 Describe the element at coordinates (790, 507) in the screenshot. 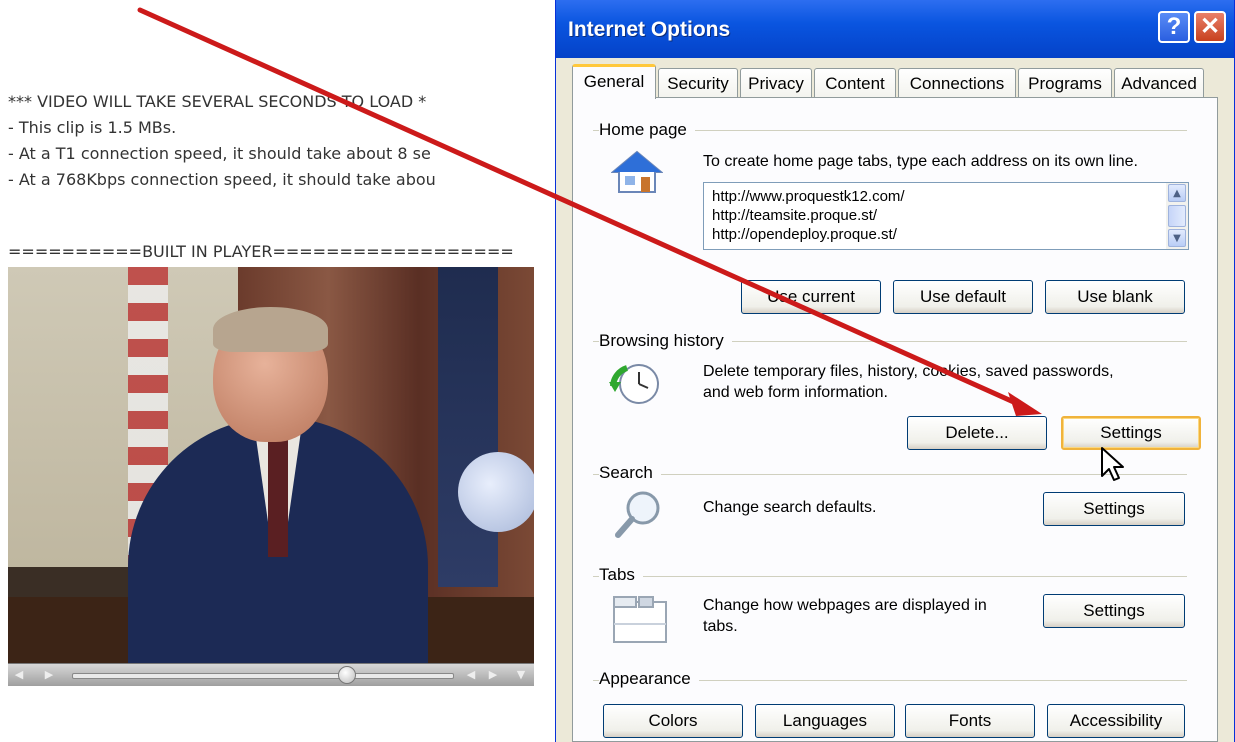

I see `search-description: Change search defaults.` at that location.